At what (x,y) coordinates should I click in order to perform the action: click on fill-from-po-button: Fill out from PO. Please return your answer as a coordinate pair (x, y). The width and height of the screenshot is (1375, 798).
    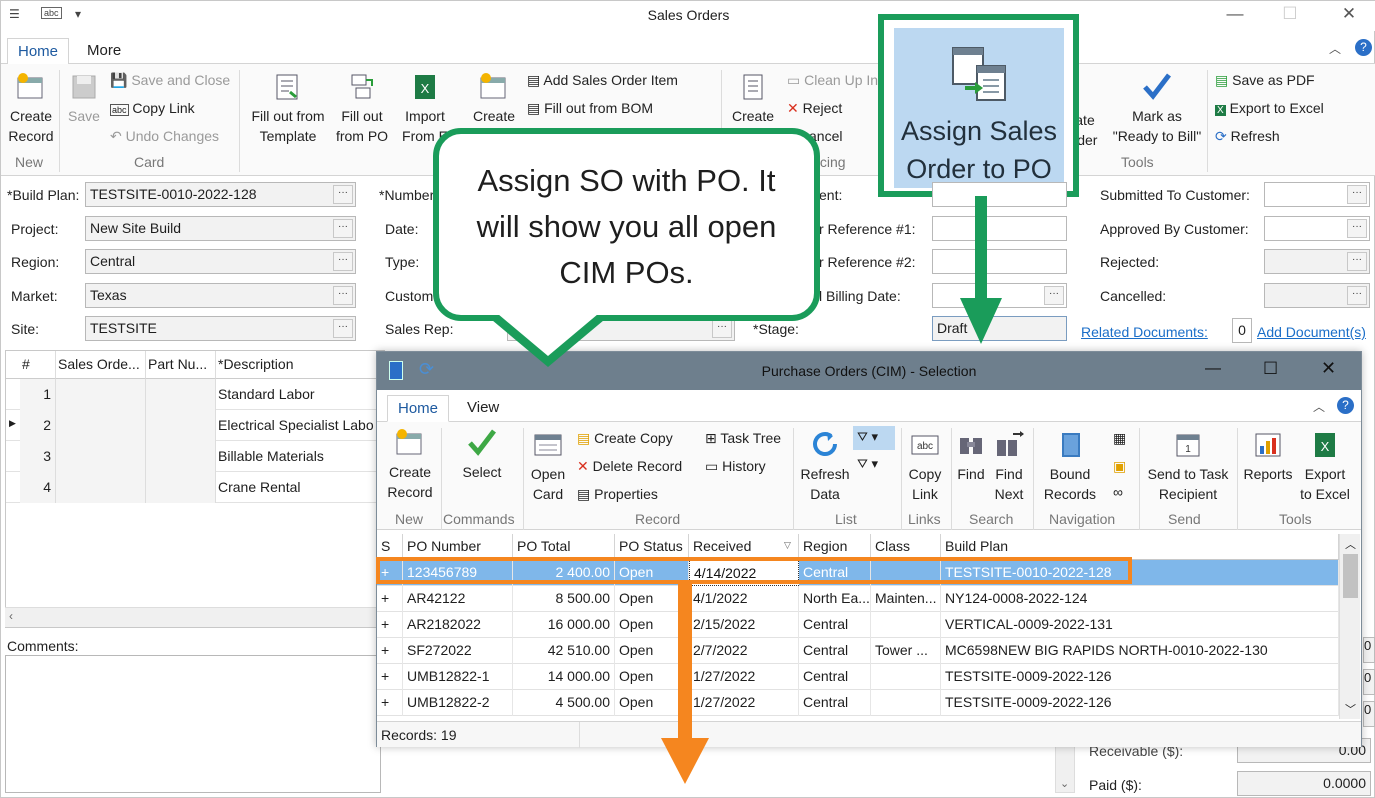
    Looking at the image, I should click on (362, 109).